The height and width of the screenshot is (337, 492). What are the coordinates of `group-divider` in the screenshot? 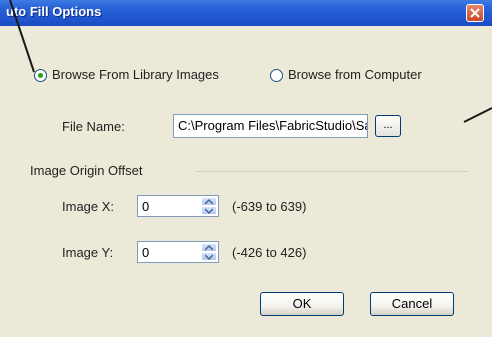 It's located at (332, 171).